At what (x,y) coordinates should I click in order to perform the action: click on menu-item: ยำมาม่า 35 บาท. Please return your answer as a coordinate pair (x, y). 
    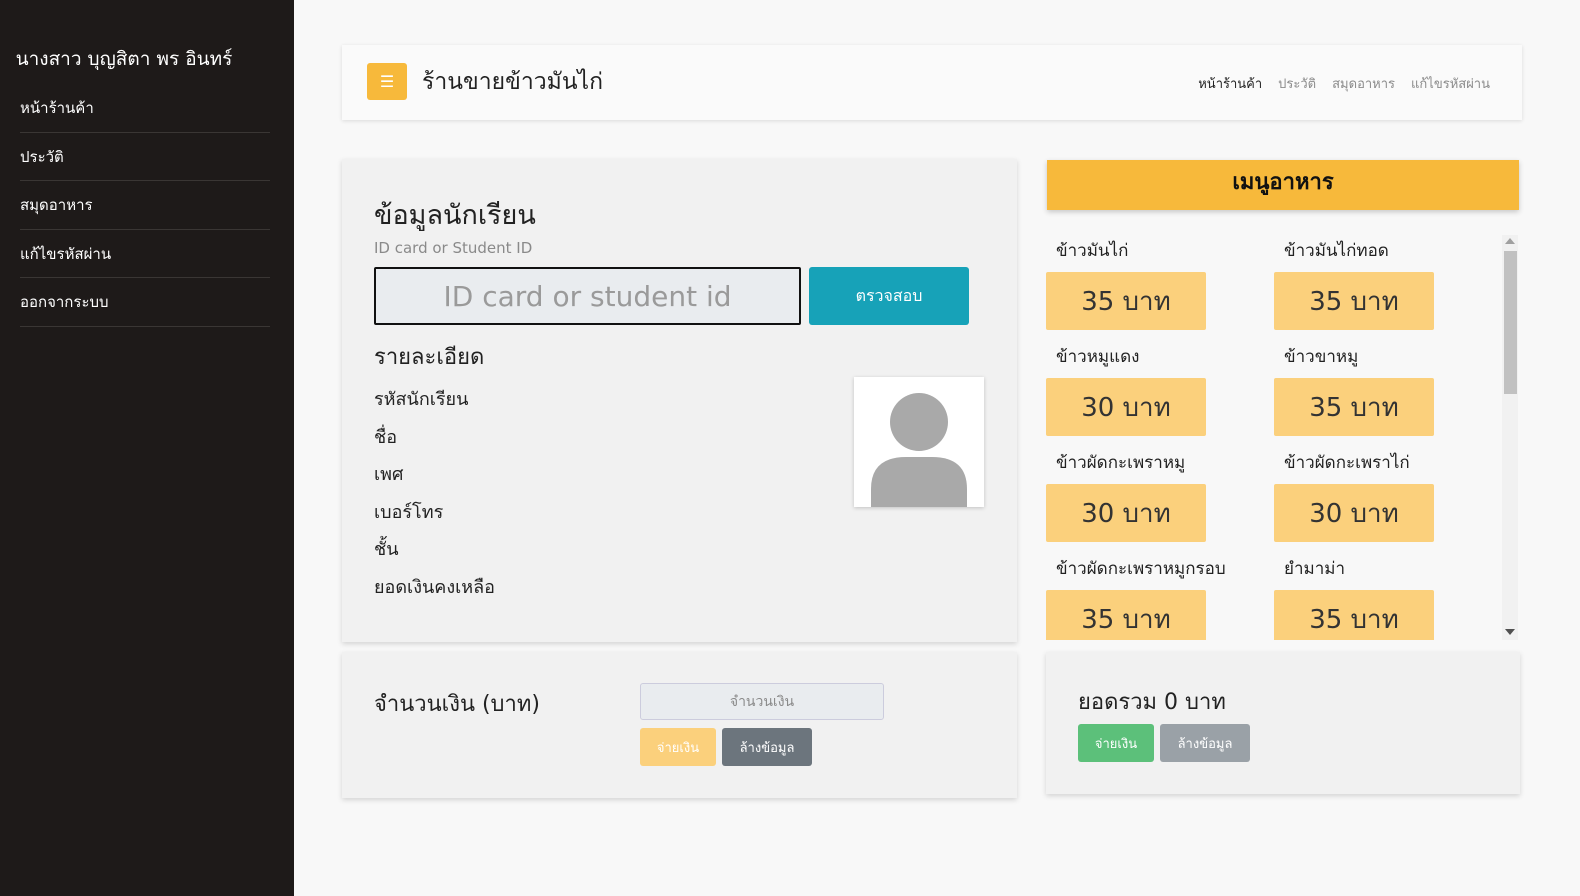
    Looking at the image, I should click on (1388, 595).